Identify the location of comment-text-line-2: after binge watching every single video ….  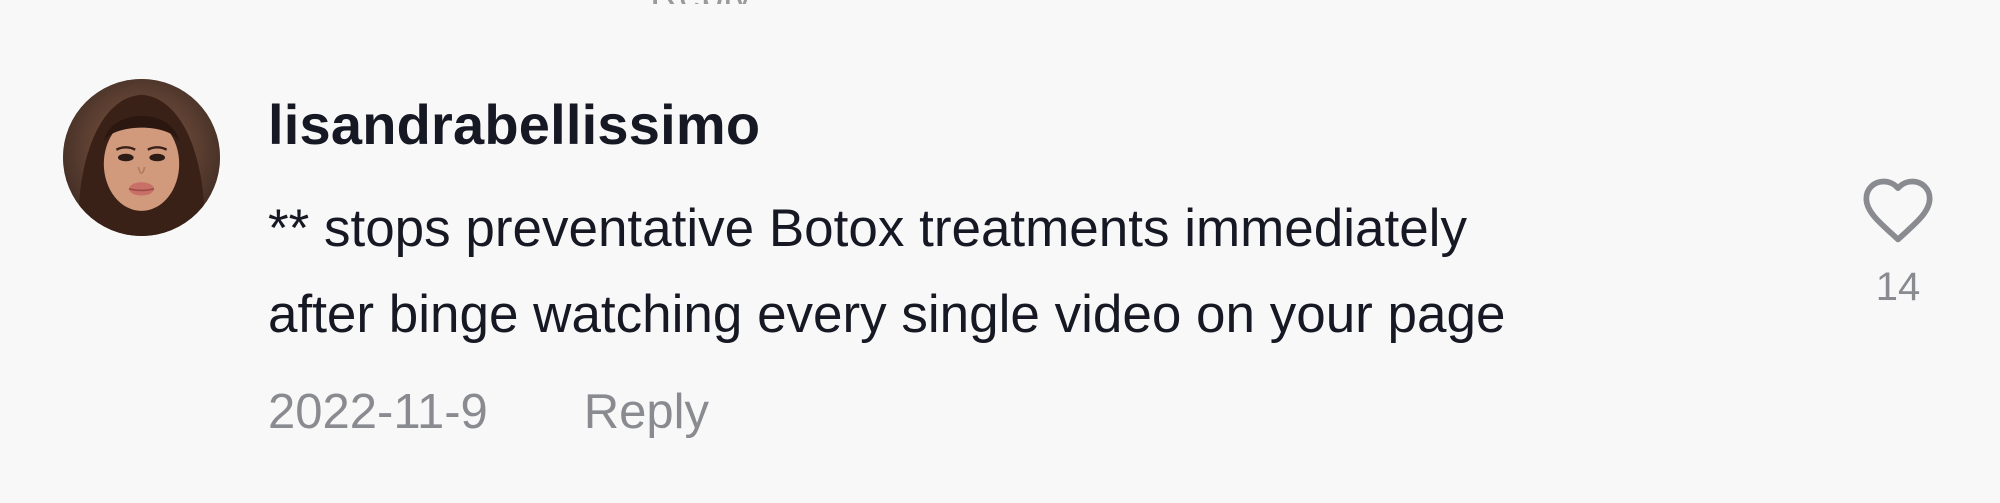
(887, 314).